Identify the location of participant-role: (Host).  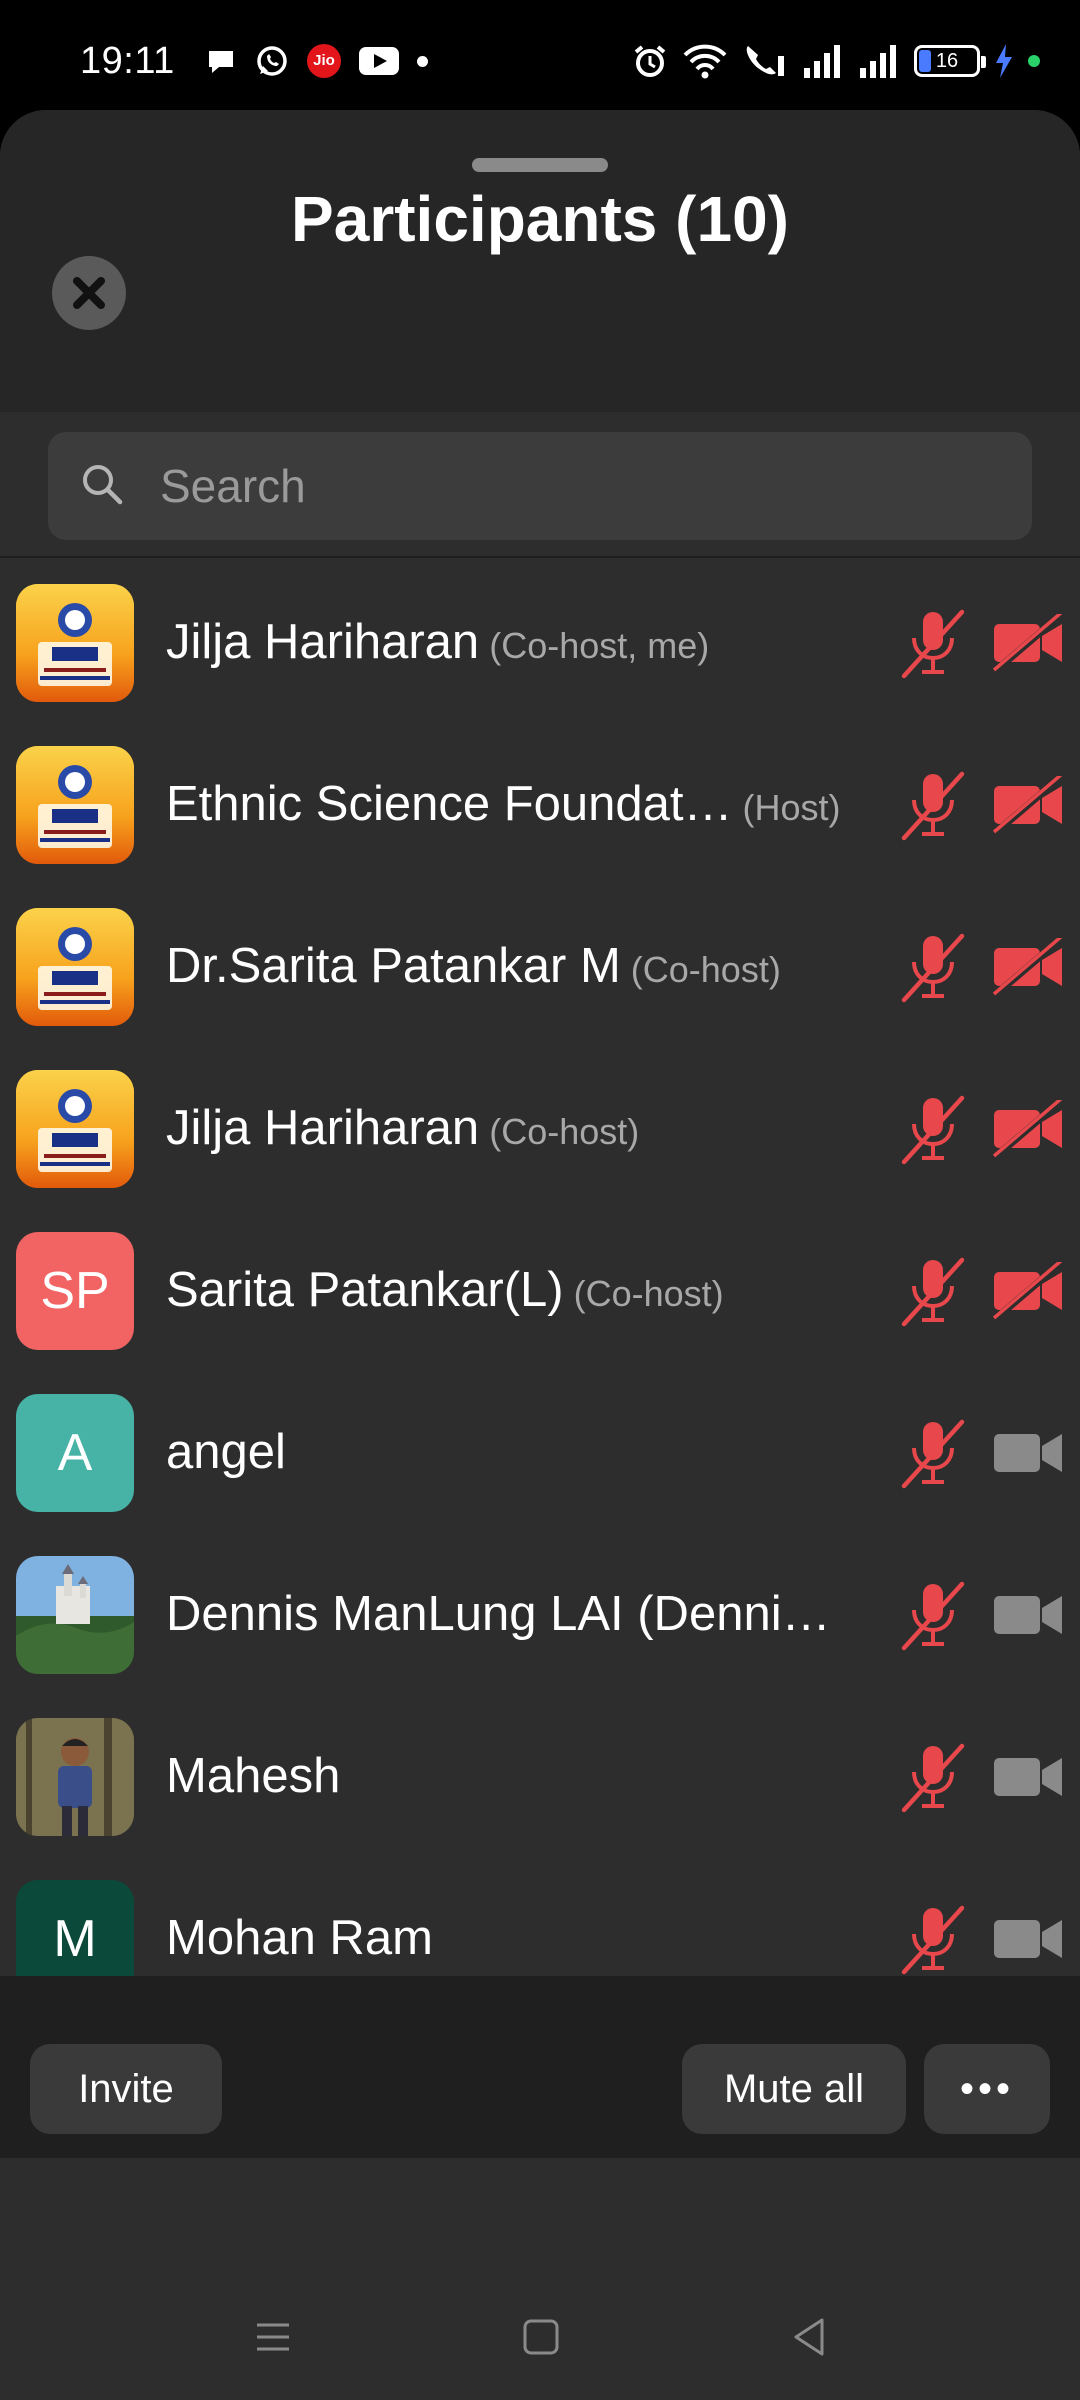
(791, 807).